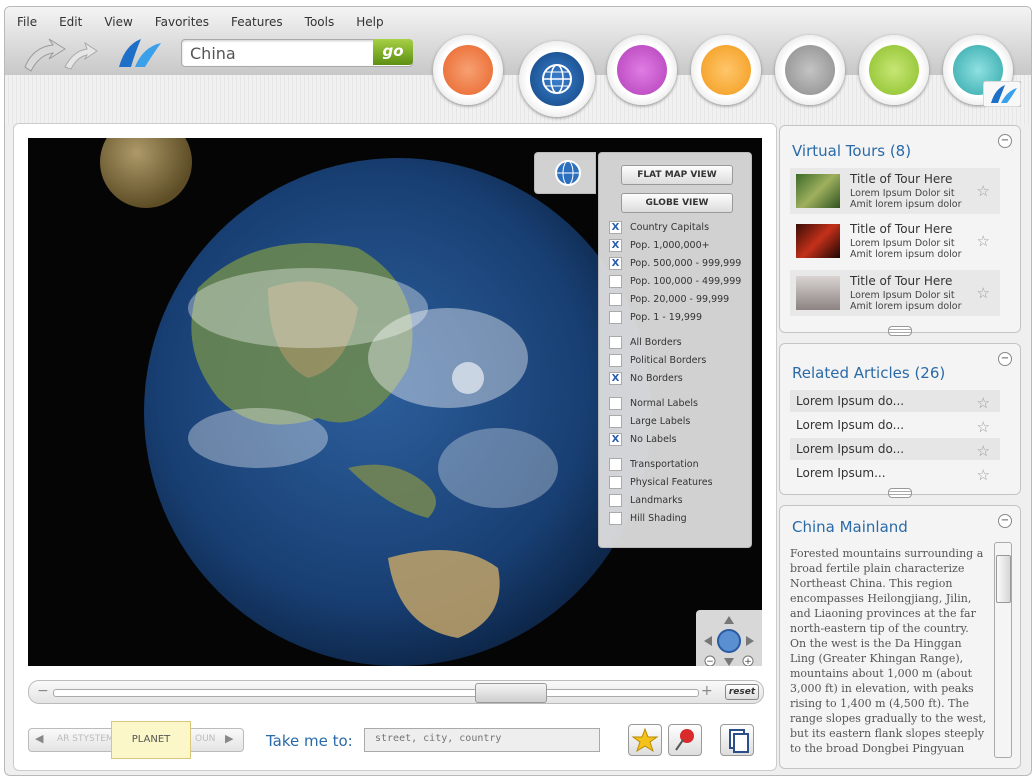 Image resolution: width=1034 pixels, height=778 pixels. I want to click on nav-photos-button, so click(642, 70).